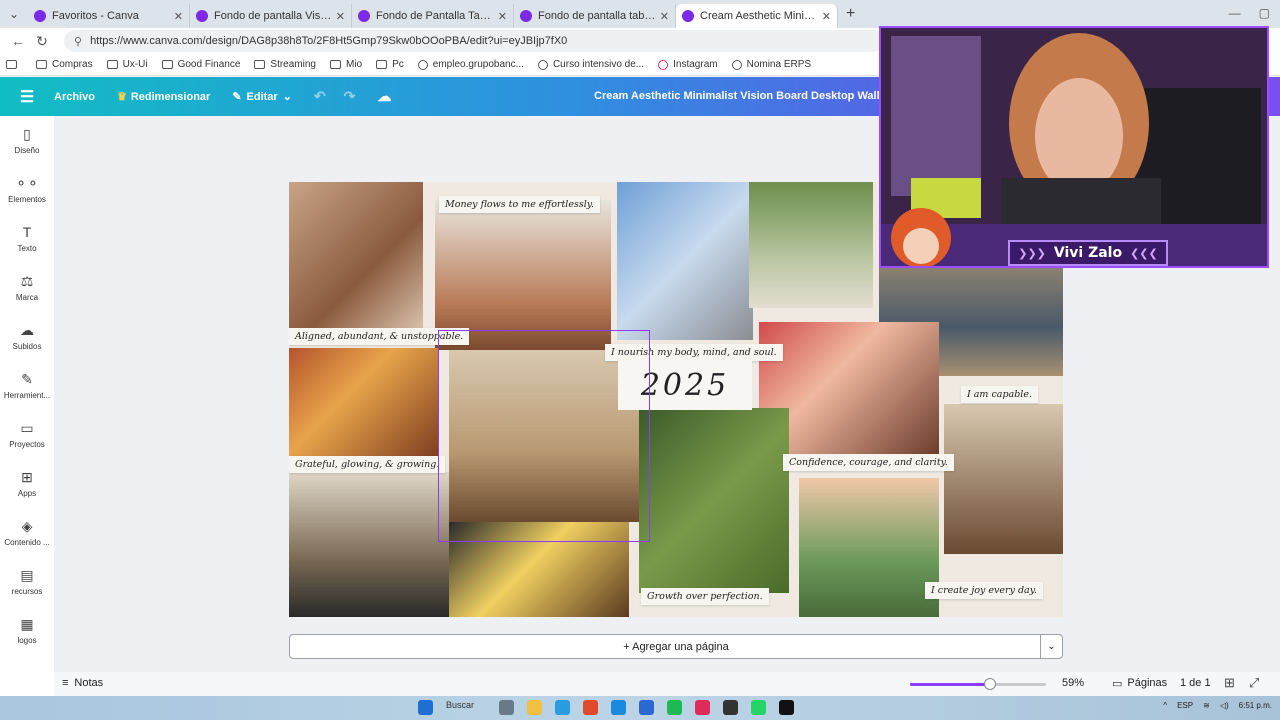 The image size is (1280, 720). I want to click on edit-menu-button: ✎ Editar ⌄, so click(262, 97).